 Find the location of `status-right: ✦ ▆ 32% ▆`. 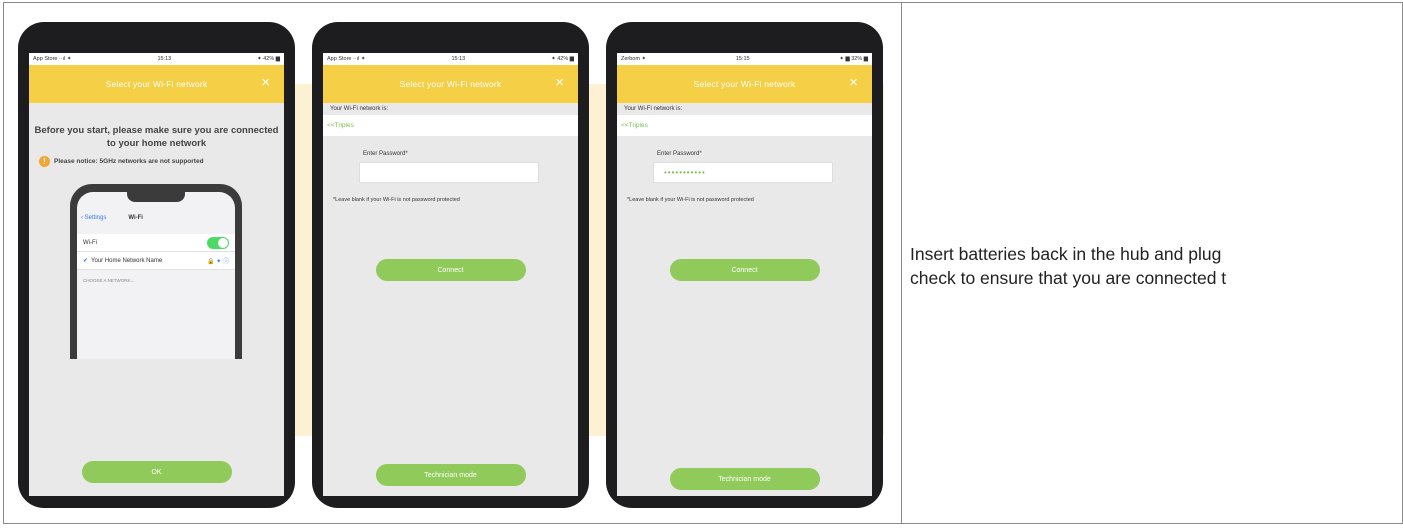

status-right: ✦ ▆ 32% ▆ is located at coordinates (853, 59).